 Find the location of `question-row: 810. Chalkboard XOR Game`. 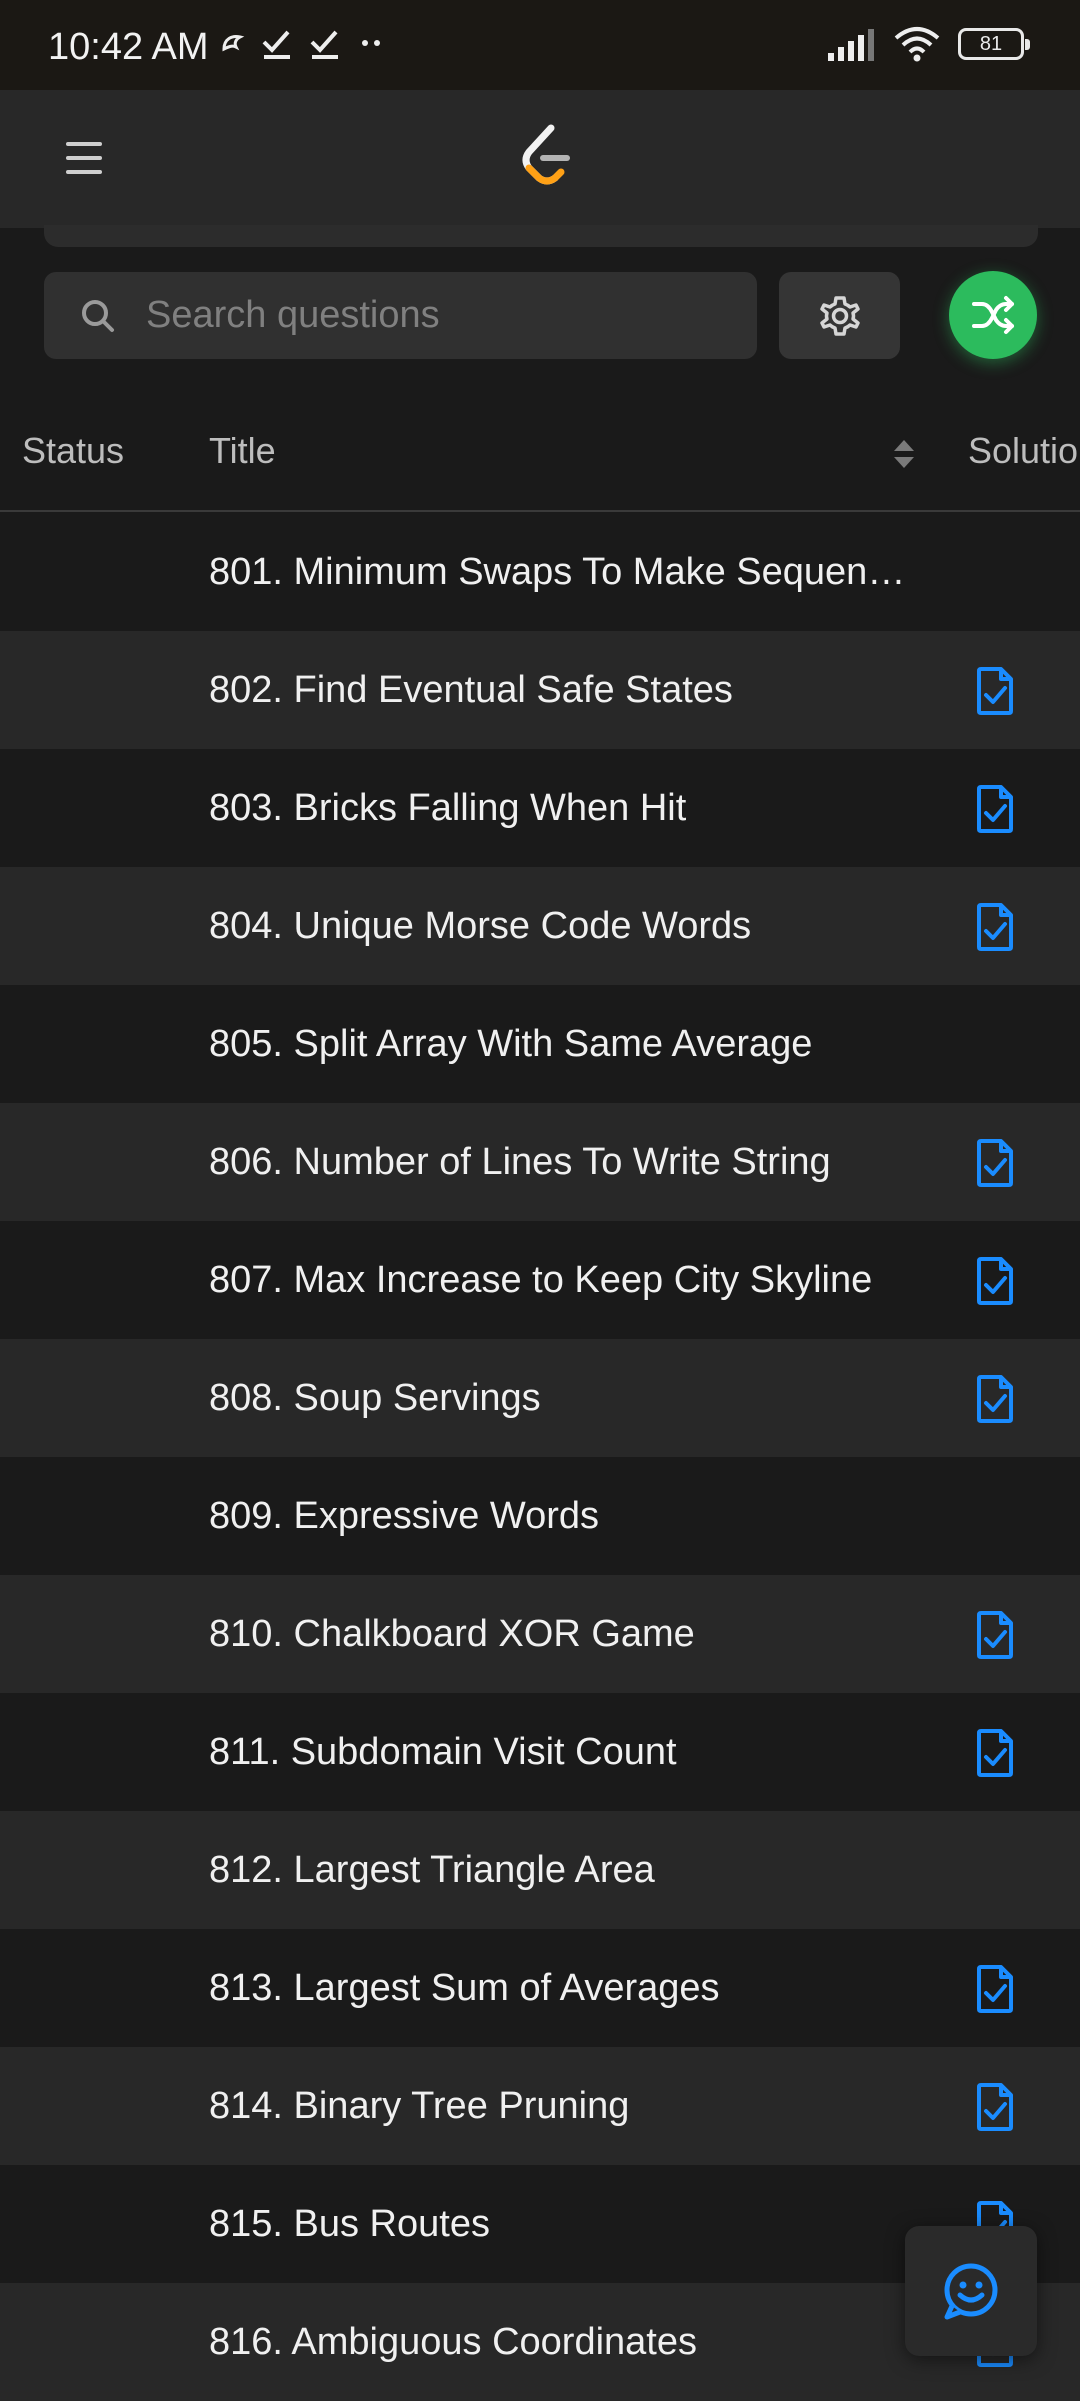

question-row: 810. Chalkboard XOR Game is located at coordinates (540, 1634).